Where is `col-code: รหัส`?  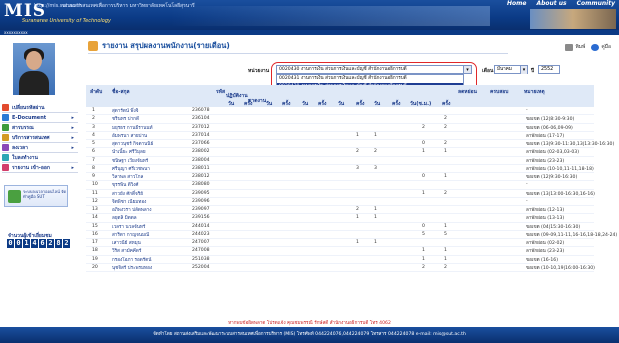
col-code: รหัส is located at coordinates (221, 92).